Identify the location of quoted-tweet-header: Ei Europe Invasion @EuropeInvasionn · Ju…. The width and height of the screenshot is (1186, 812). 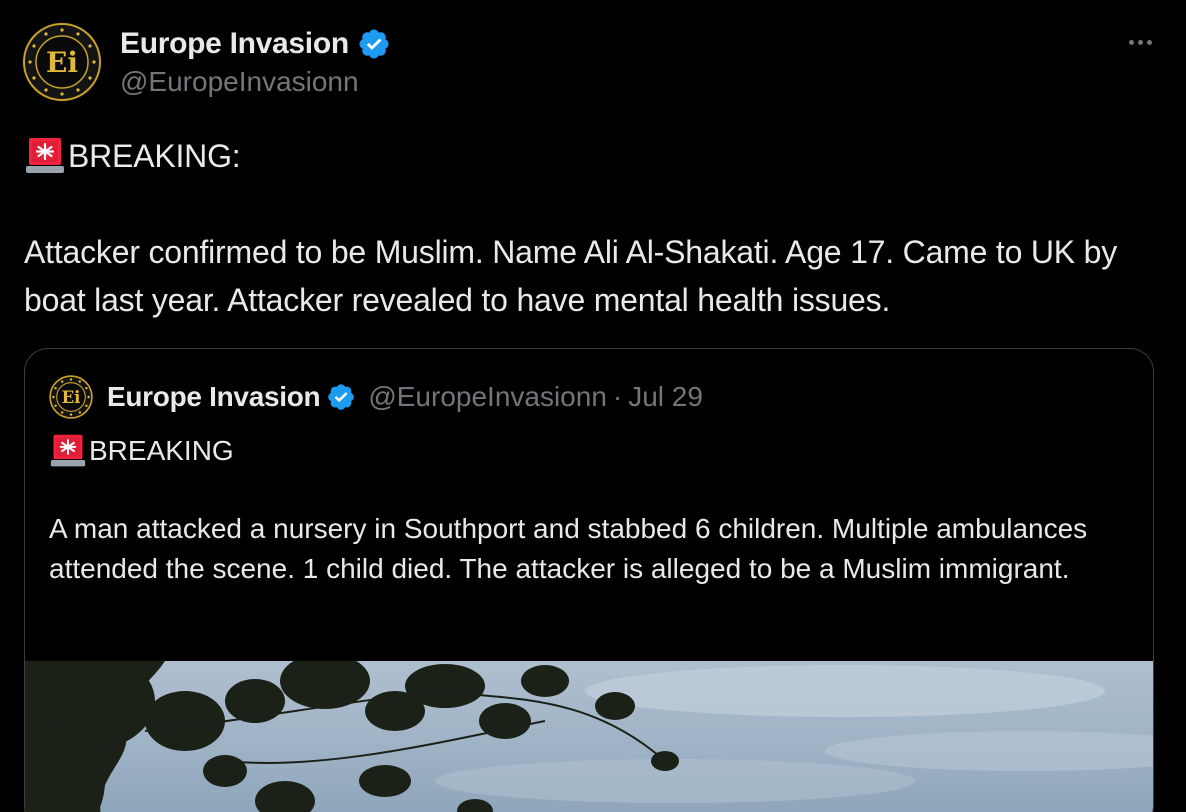
(376, 397).